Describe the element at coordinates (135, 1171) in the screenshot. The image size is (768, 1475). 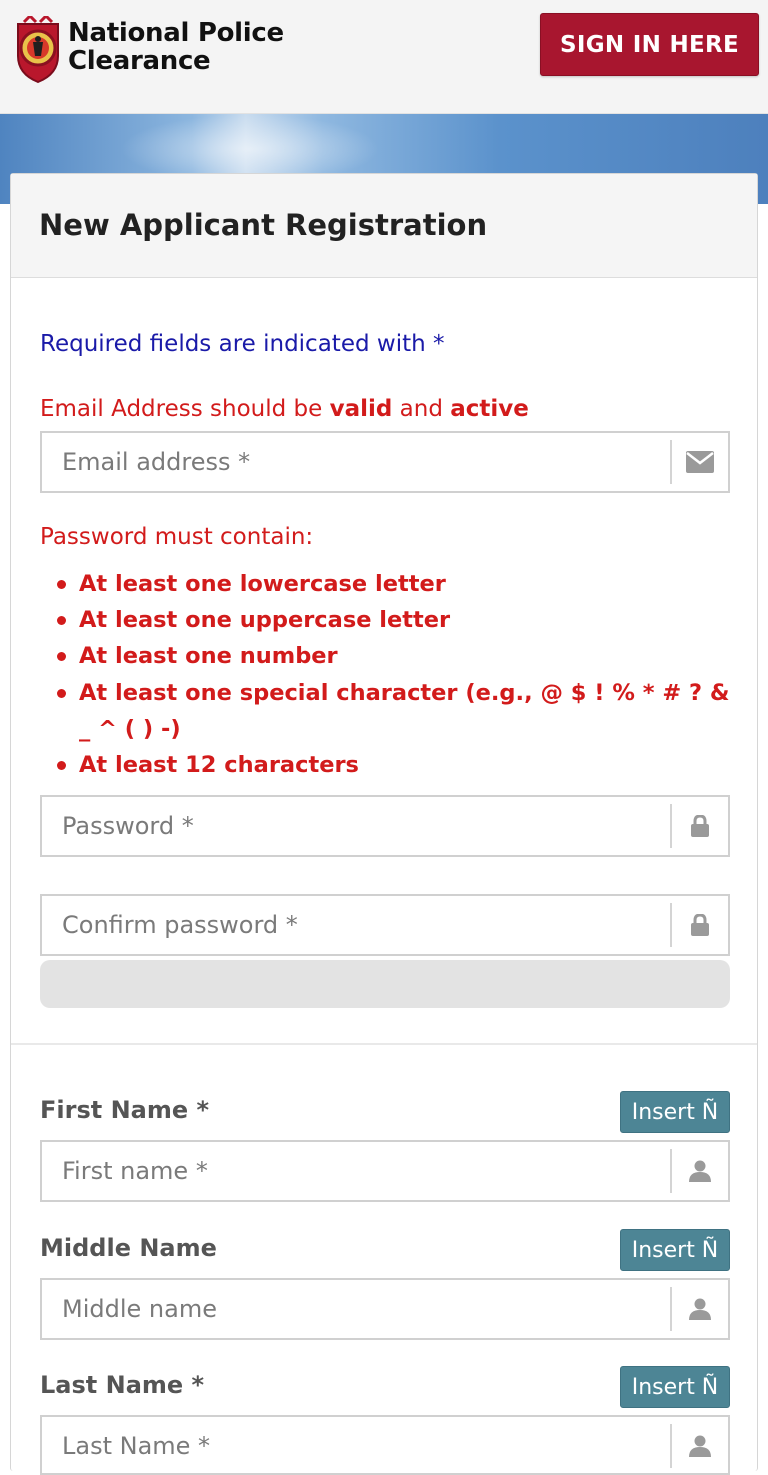
I see `first-name-placeholder: First name *` at that location.